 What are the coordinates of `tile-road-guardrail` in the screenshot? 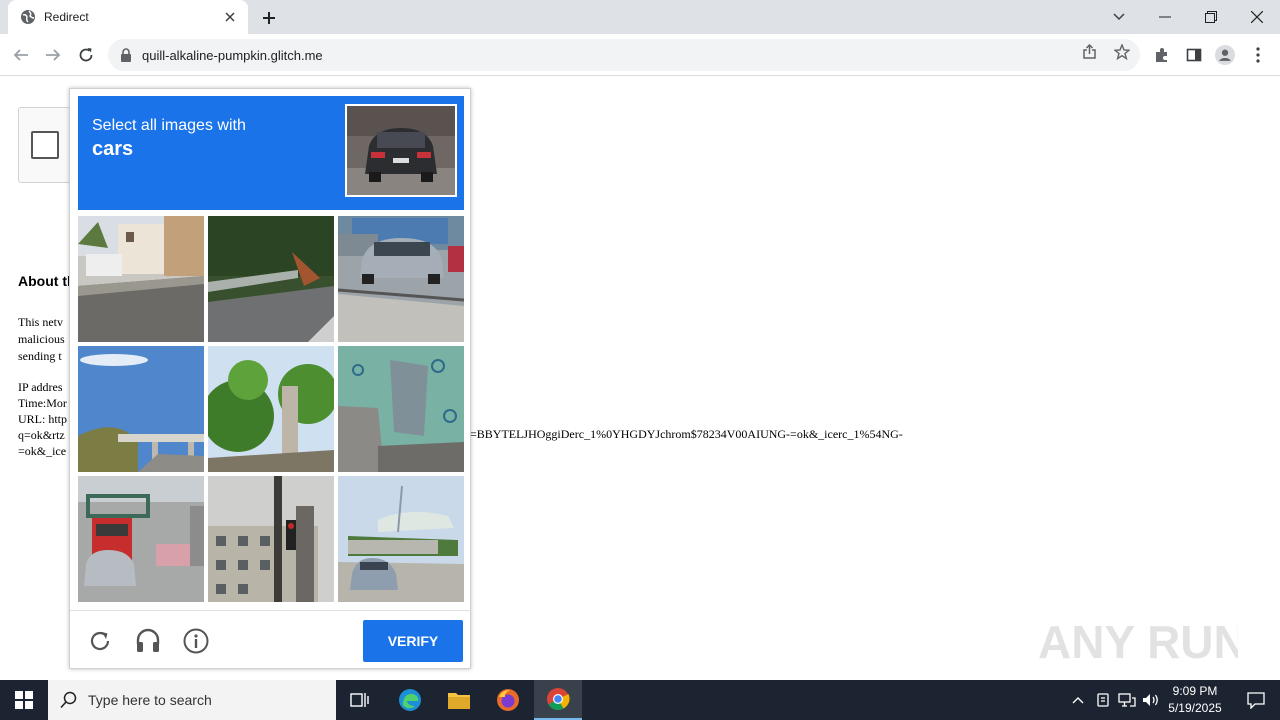 It's located at (271, 279).